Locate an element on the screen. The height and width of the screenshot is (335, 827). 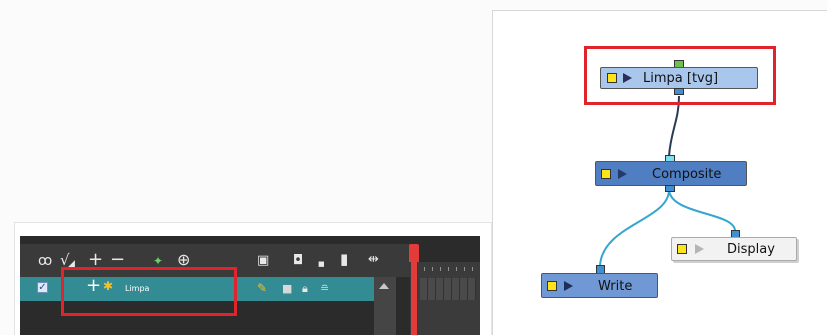
node-label: Write is located at coordinates (615, 286).